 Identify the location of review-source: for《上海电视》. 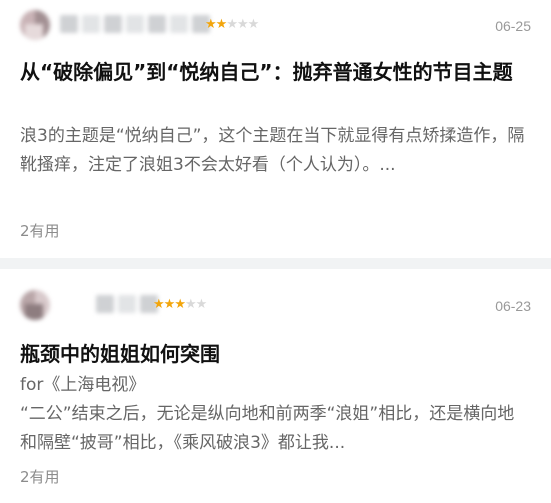
(83, 385).